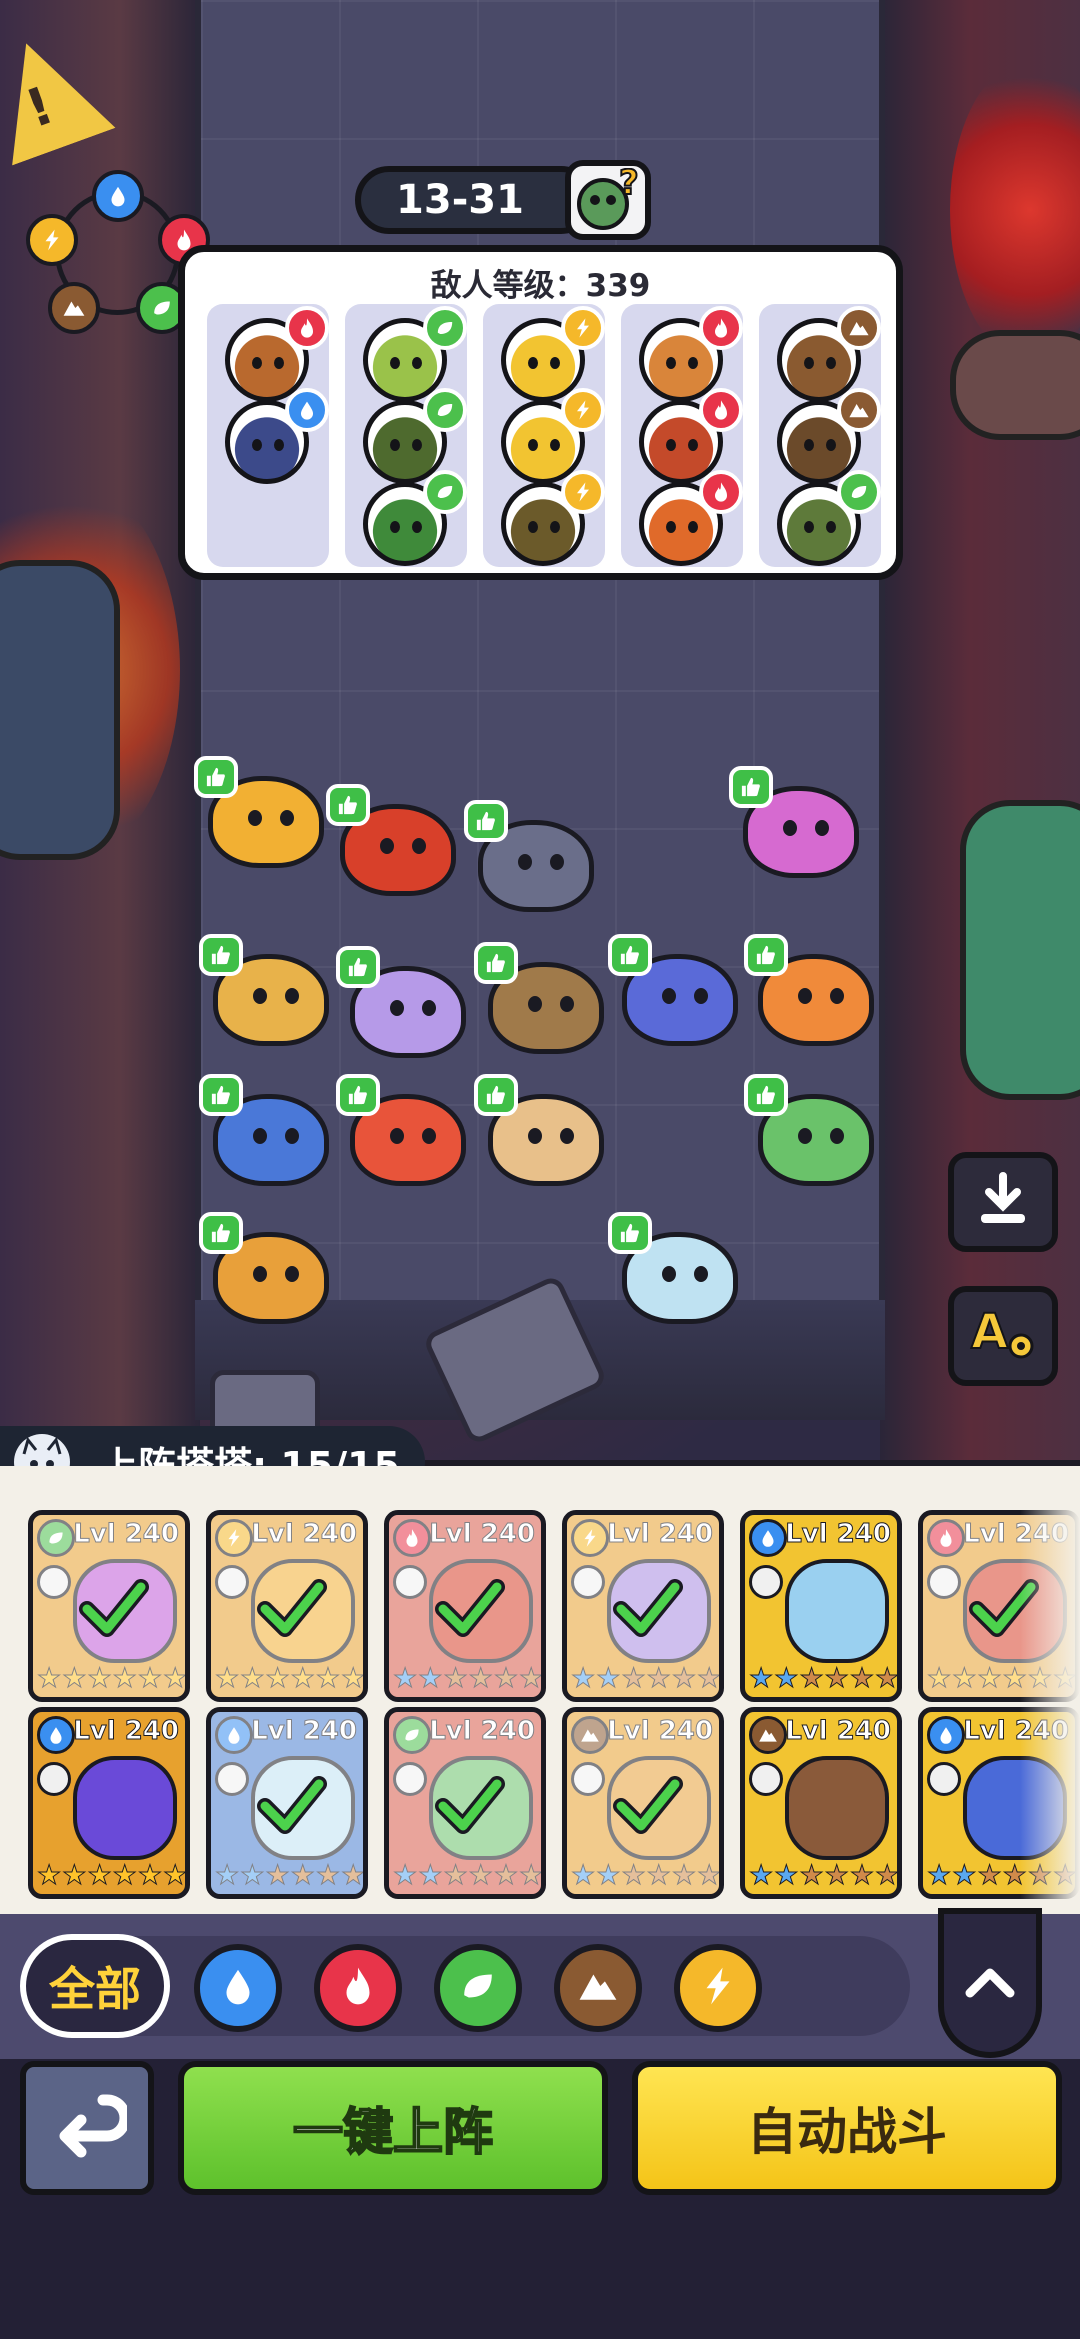 The image size is (1080, 2339). I want to click on back-button, so click(87, 2128).